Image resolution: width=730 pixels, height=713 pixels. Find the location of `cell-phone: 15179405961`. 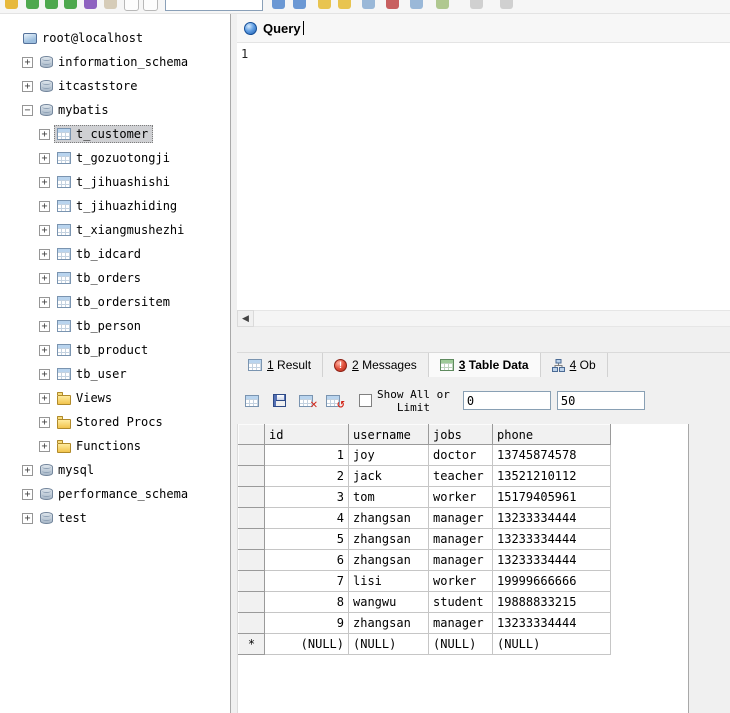

cell-phone: 15179405961 is located at coordinates (551, 497).